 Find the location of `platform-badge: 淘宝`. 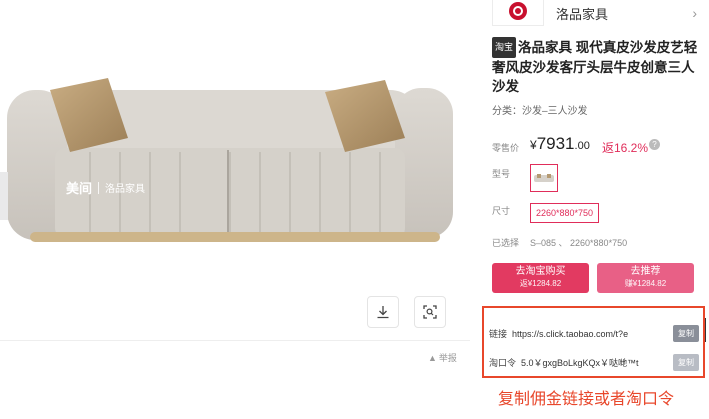

platform-badge: 淘宝 is located at coordinates (504, 47).